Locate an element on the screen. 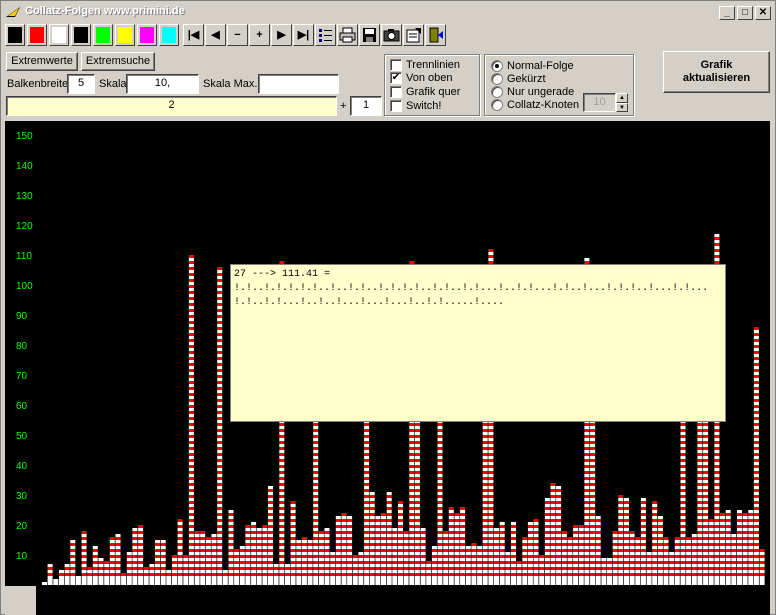 This screenshot has width=776, height=615. title-bar: Collatz-Folgen www.primini.de _ □ ✕ is located at coordinates (388, 12).